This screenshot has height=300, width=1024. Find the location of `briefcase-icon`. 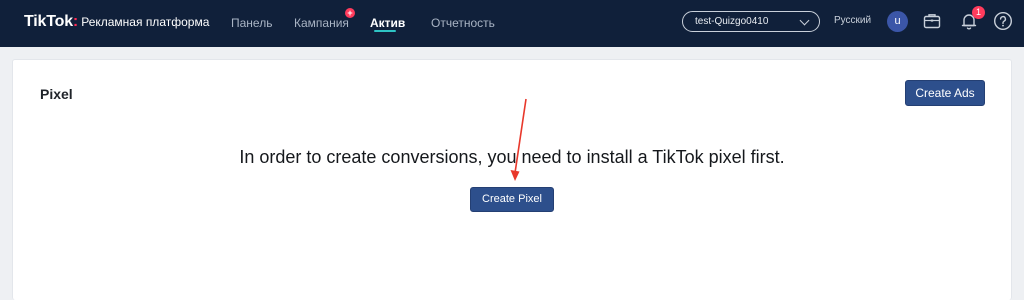

briefcase-icon is located at coordinates (932, 21).